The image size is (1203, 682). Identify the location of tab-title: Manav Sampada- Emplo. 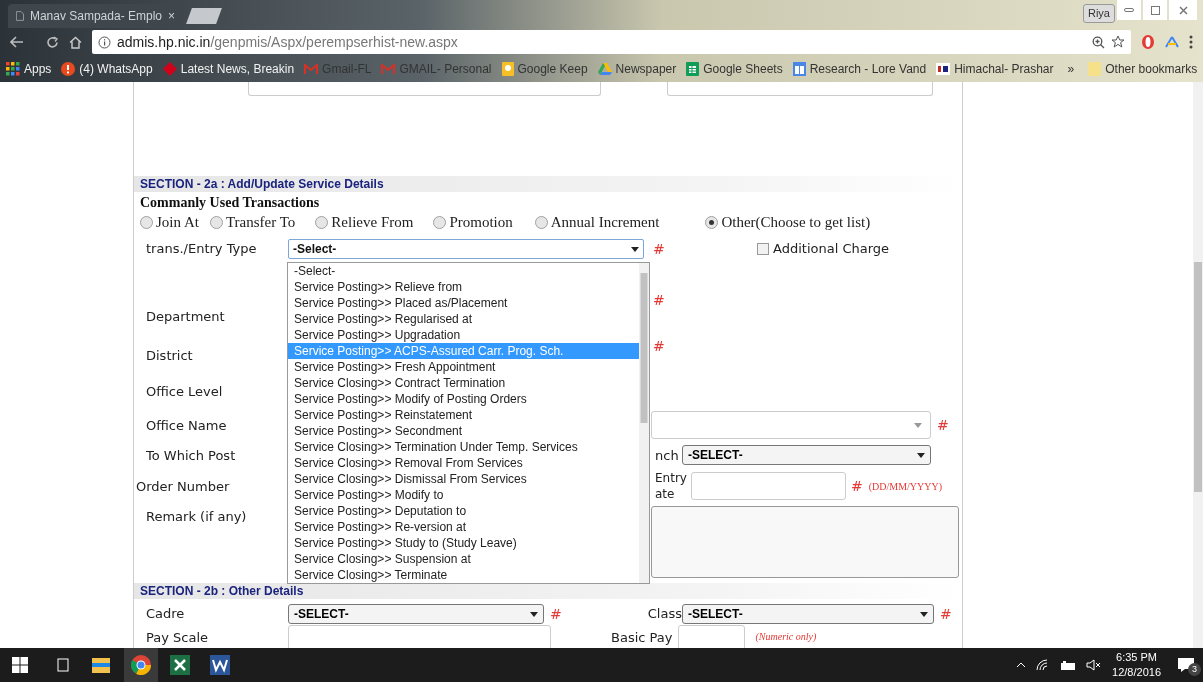
(95, 16).